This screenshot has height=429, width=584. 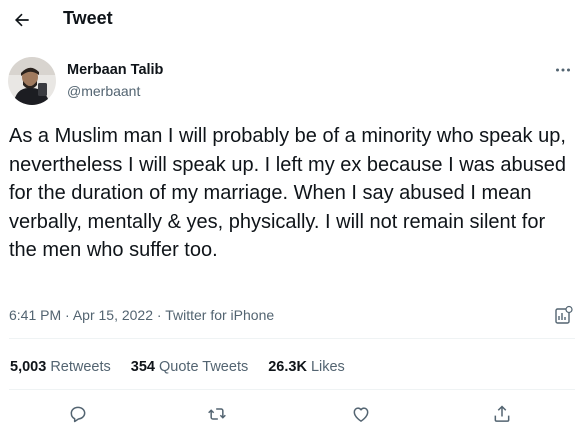 I want to click on retweets-stat: 5,003 Retweets, so click(x=60, y=367).